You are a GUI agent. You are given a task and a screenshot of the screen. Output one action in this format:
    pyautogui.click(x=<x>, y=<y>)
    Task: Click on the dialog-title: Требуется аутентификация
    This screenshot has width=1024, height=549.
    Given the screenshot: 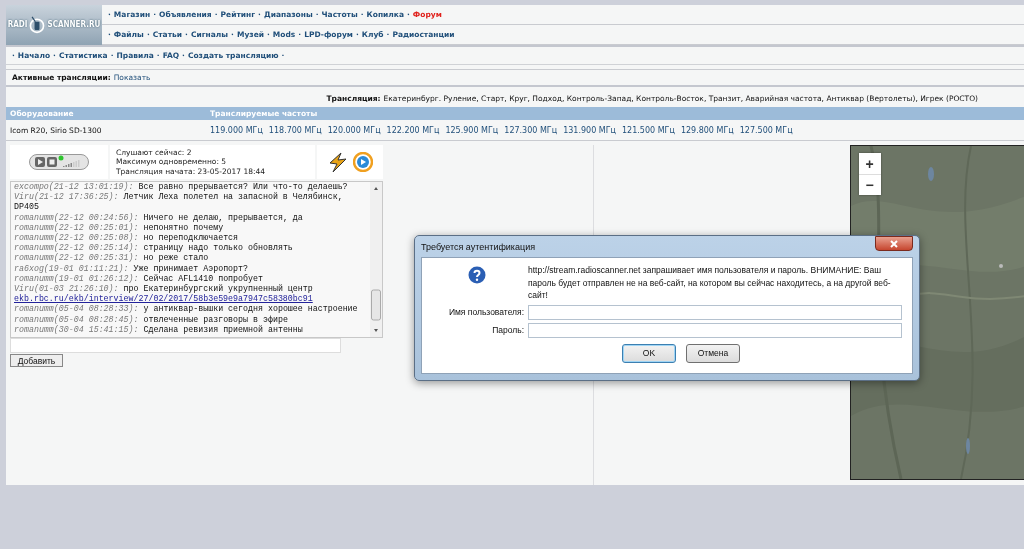 What is the action you would take?
    pyautogui.click(x=478, y=246)
    